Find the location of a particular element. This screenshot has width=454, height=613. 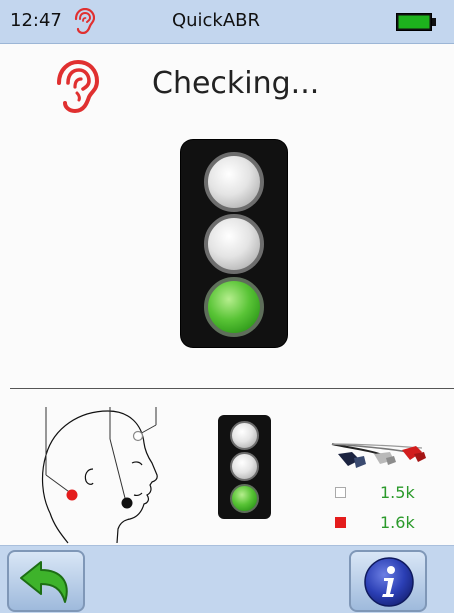

traffic-light-indicator is located at coordinates (234, 243).